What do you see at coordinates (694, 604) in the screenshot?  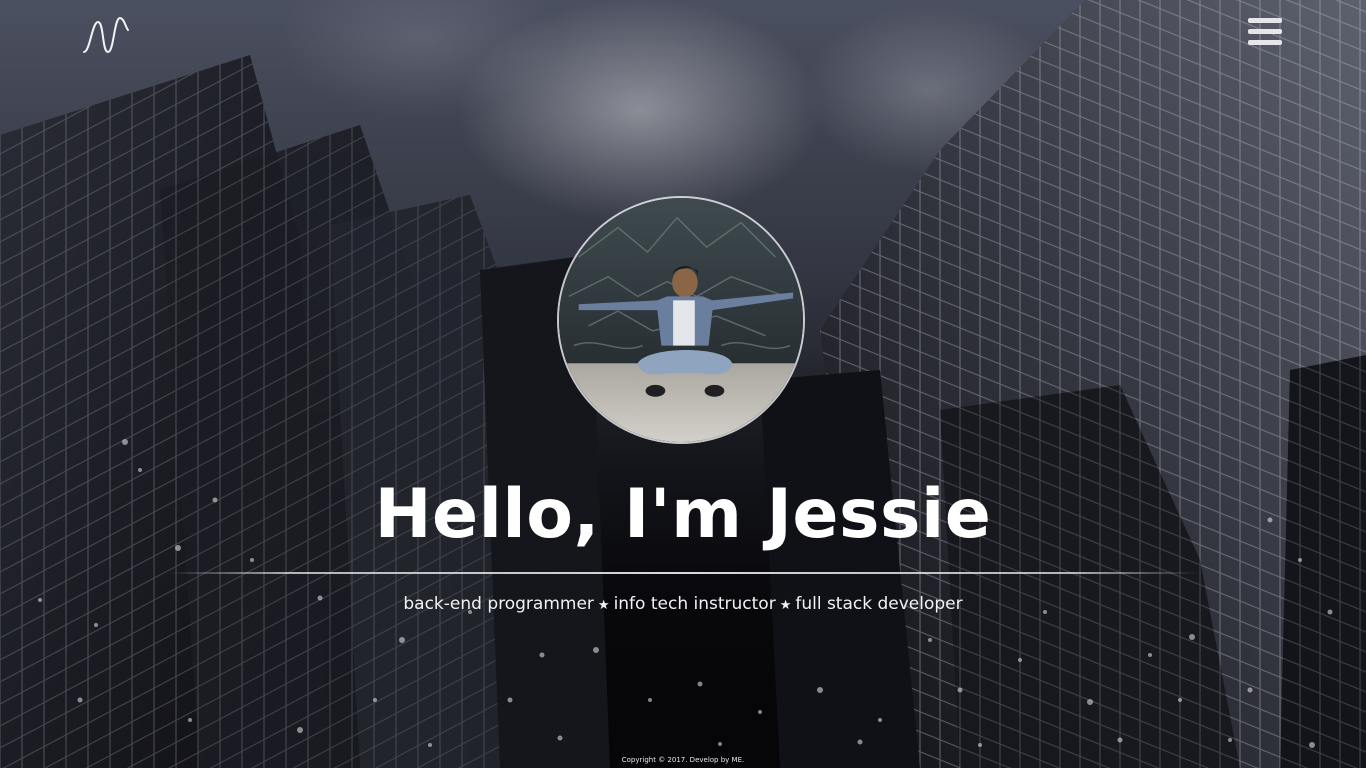 I see `role-item: info tech instructor` at bounding box center [694, 604].